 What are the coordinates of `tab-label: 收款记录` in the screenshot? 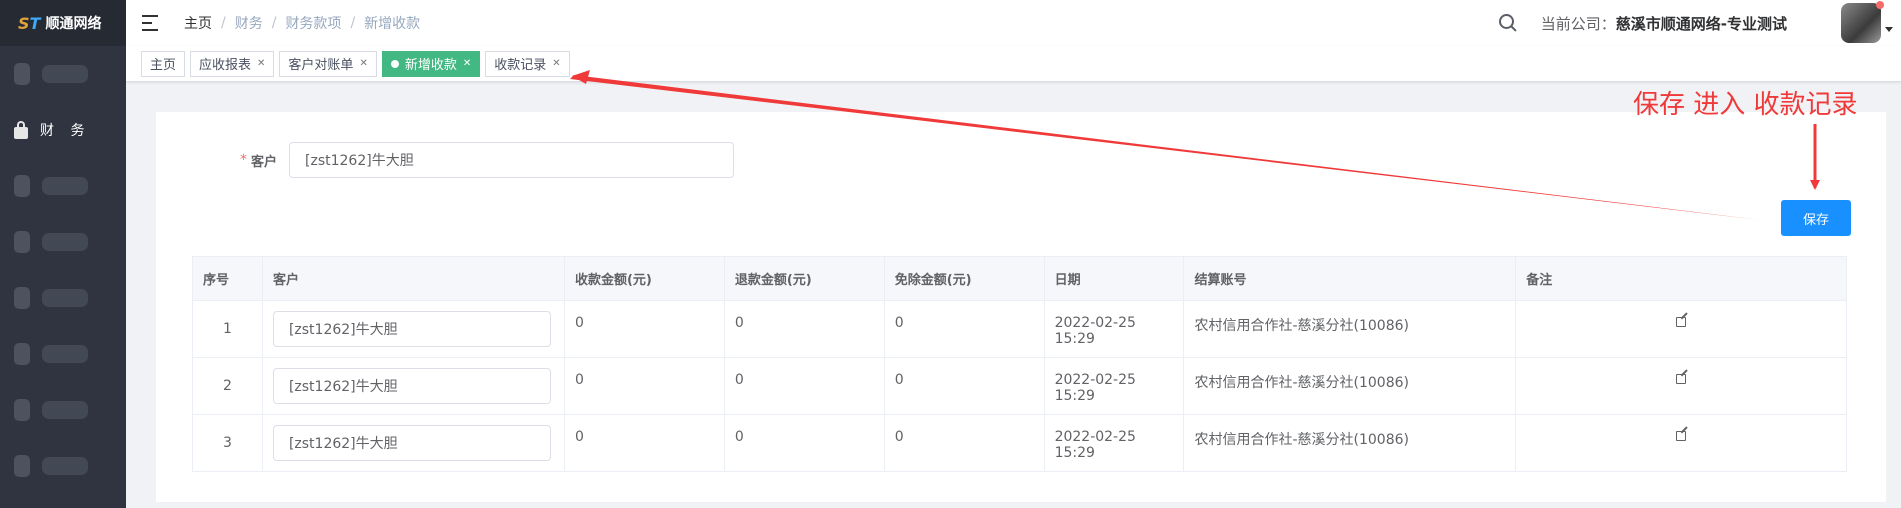 It's located at (520, 65).